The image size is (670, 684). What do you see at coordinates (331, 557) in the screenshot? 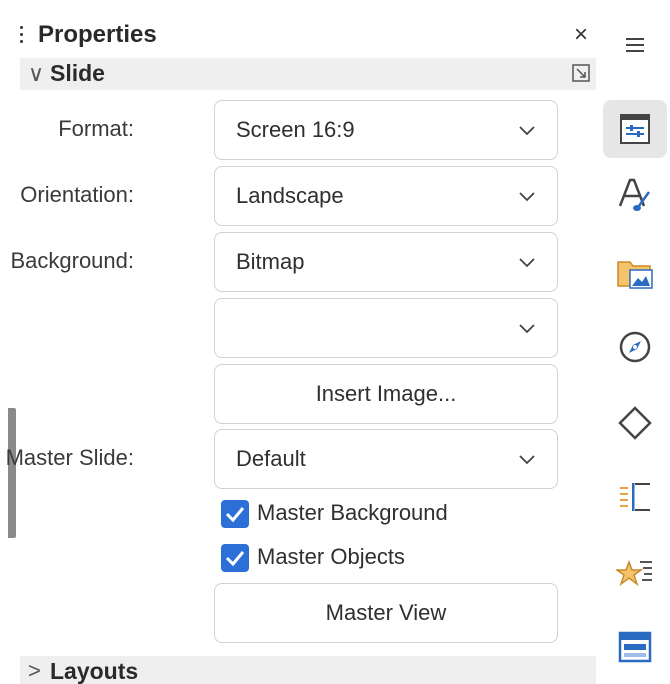
I see `master-objects-label: Master Objects` at bounding box center [331, 557].